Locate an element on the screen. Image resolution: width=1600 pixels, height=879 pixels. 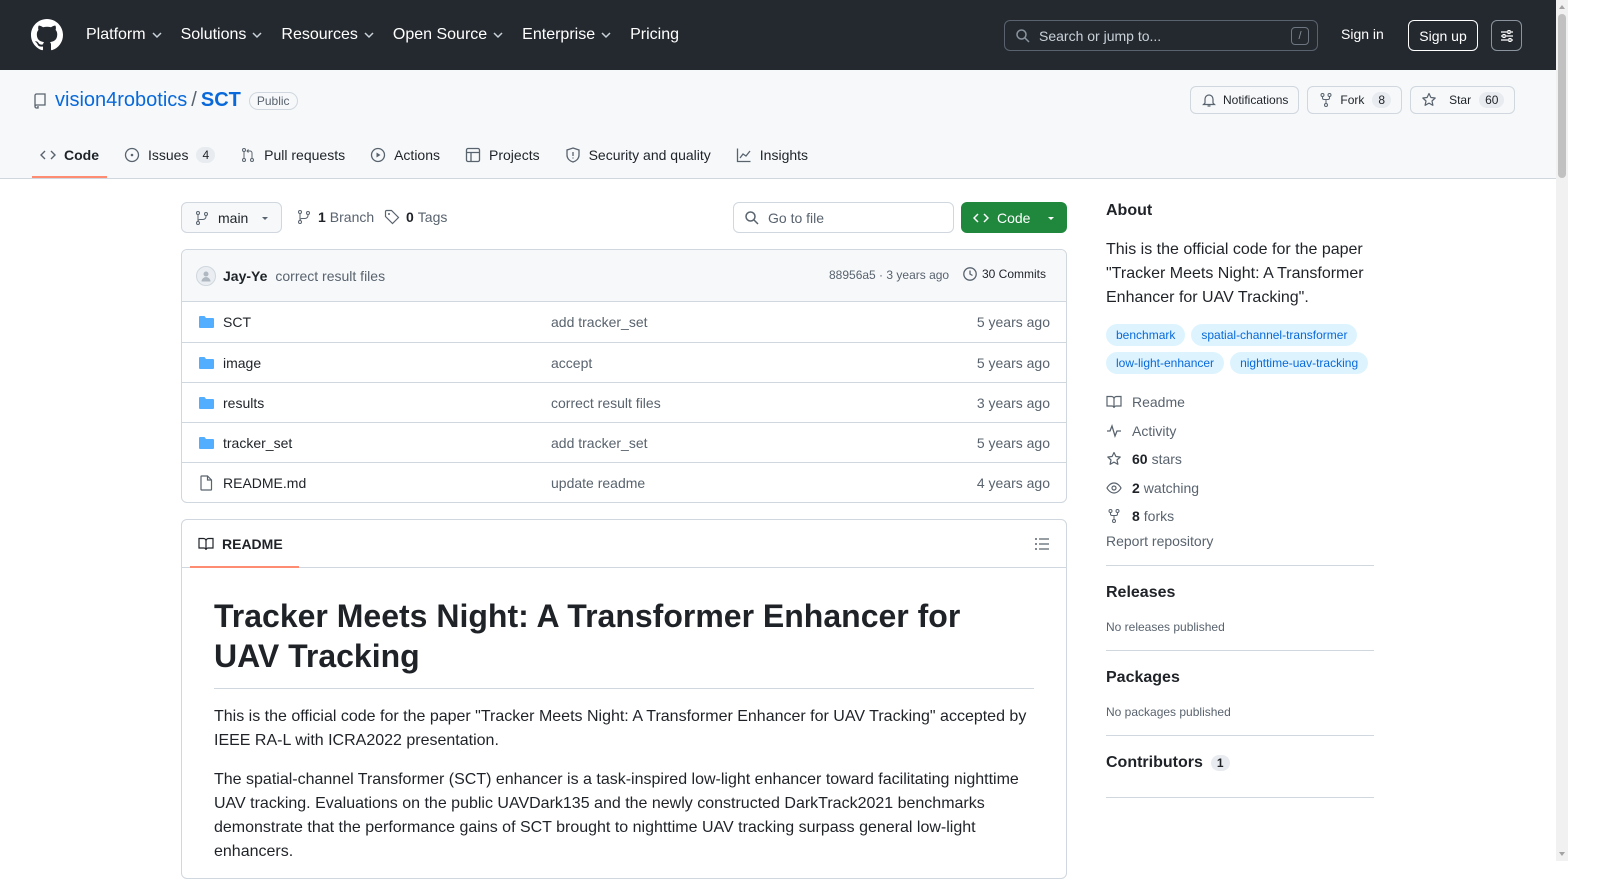
topic-tag: low-light-enhancer is located at coordinates (1165, 363).